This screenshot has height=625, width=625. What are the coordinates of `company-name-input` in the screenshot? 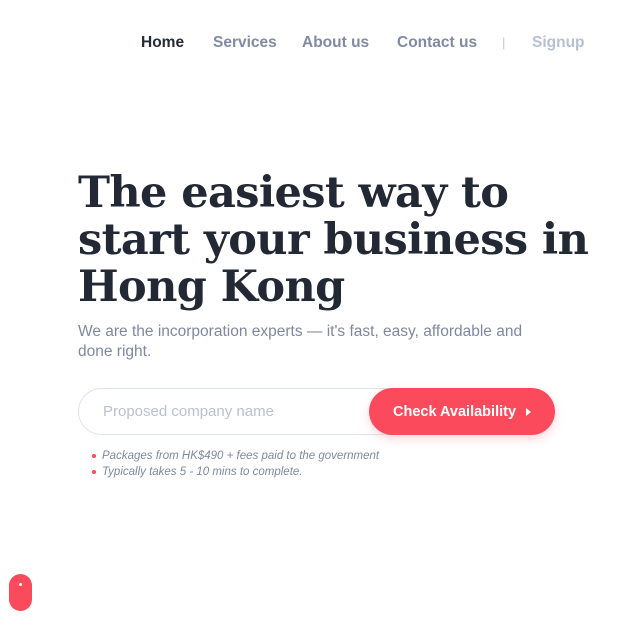 It's located at (243, 411).